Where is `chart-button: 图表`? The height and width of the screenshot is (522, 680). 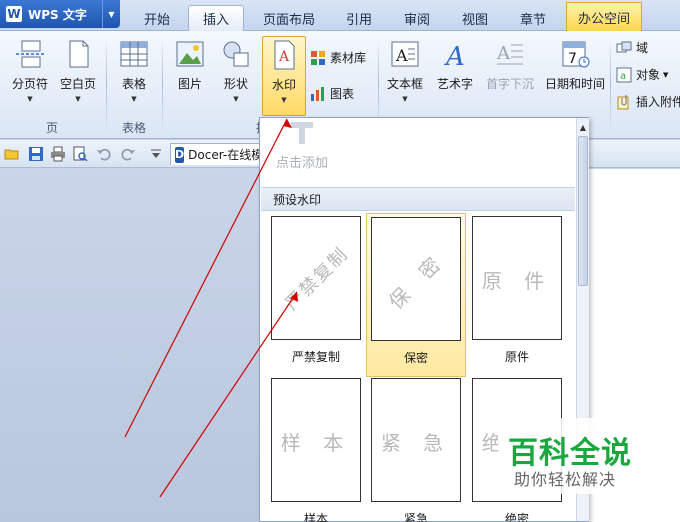
chart-button: 图表 is located at coordinates (332, 93).